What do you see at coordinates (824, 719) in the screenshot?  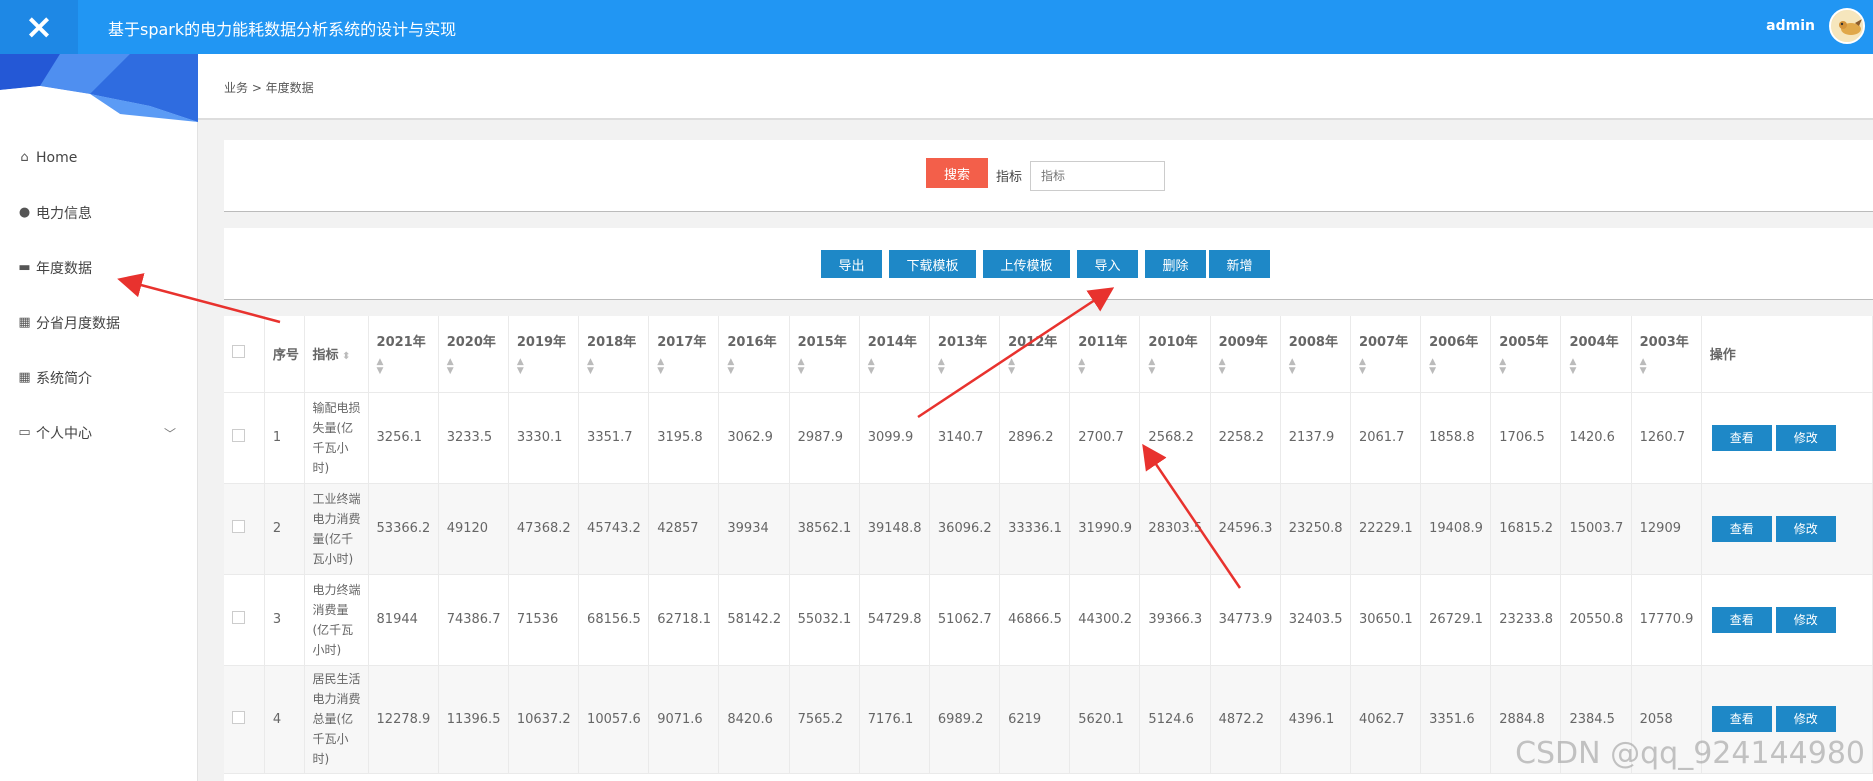 I see `year-value-cell: 7565.2` at bounding box center [824, 719].